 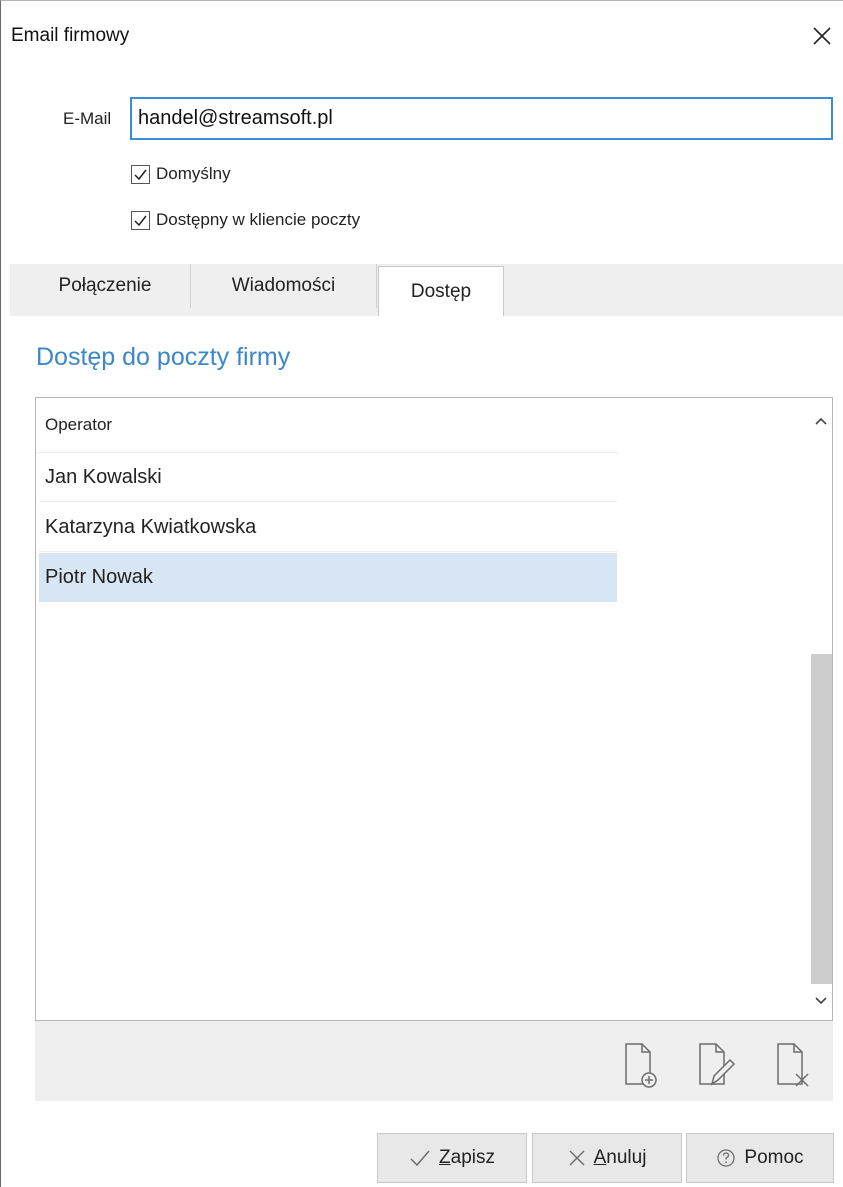 I want to click on tab-messages-label: Wiadomości, so click(x=283, y=285).